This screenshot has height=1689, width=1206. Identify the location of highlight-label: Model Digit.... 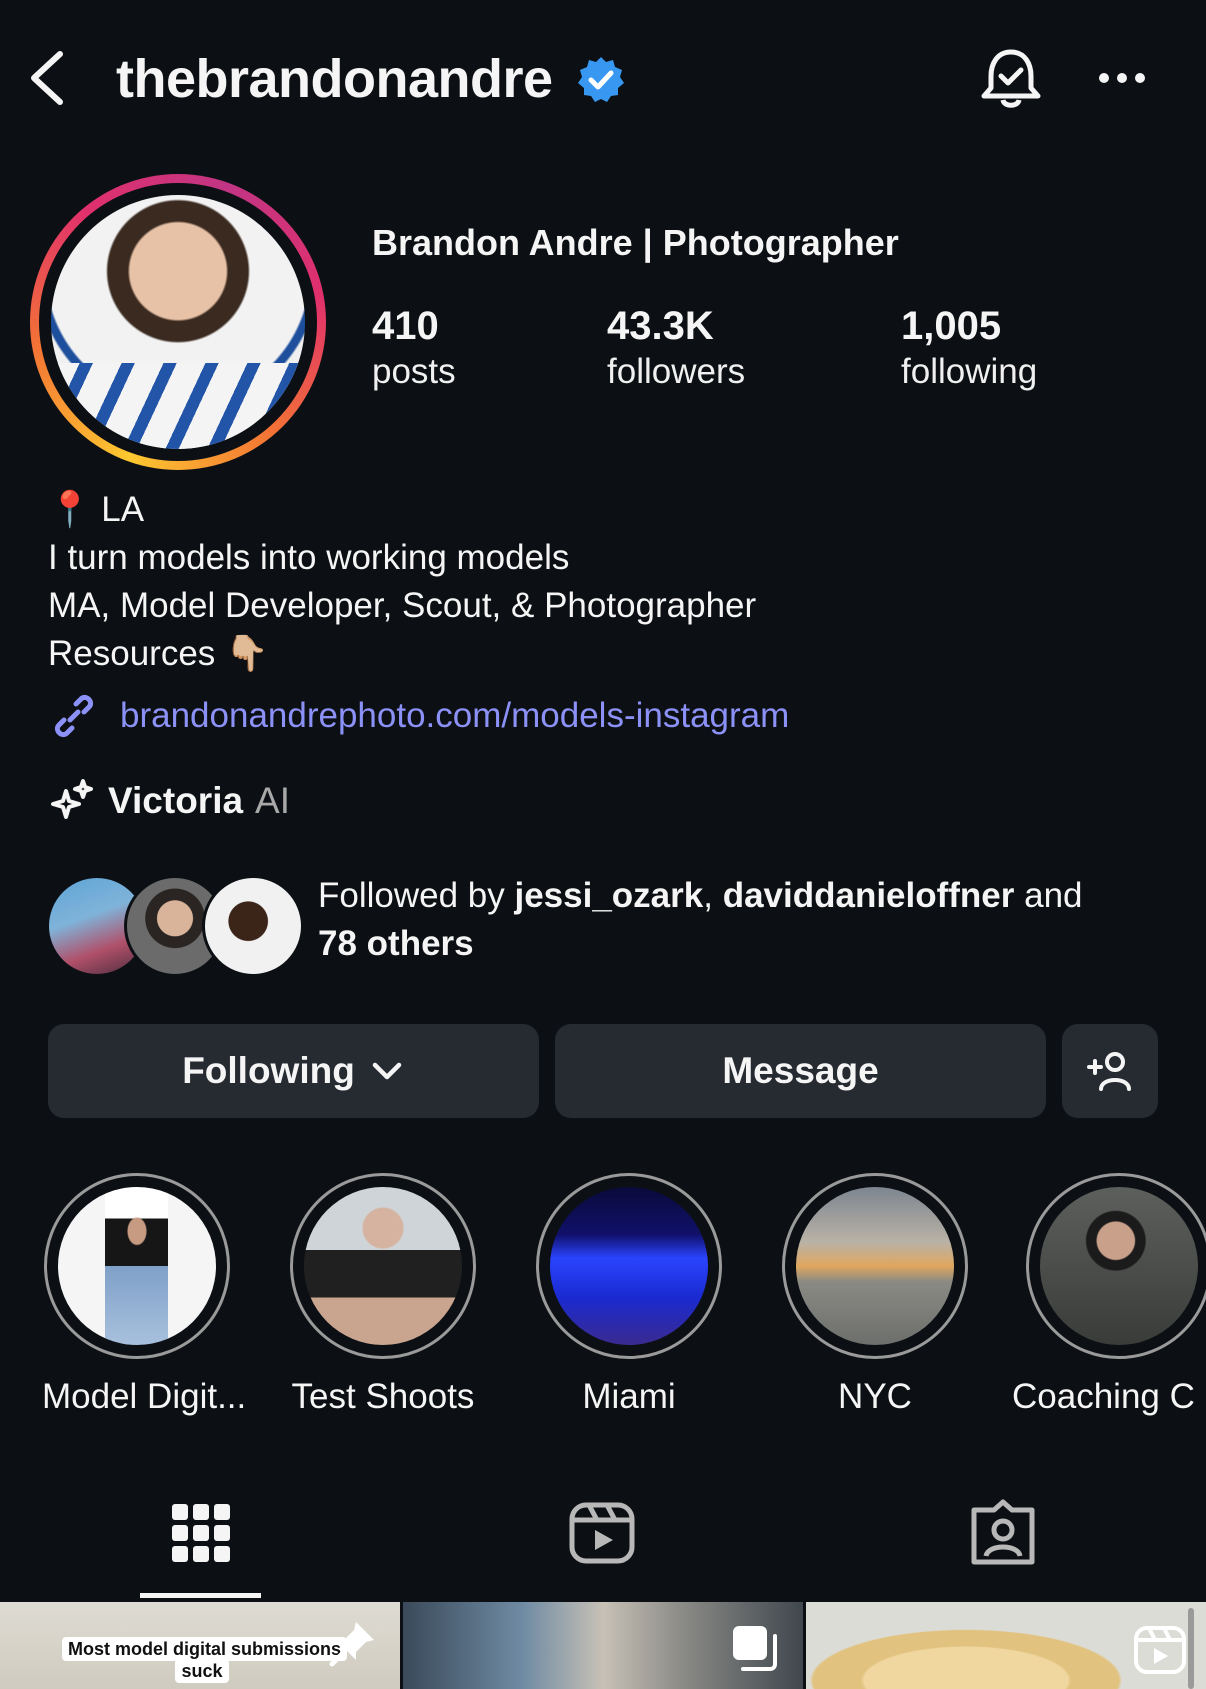
(144, 1396).